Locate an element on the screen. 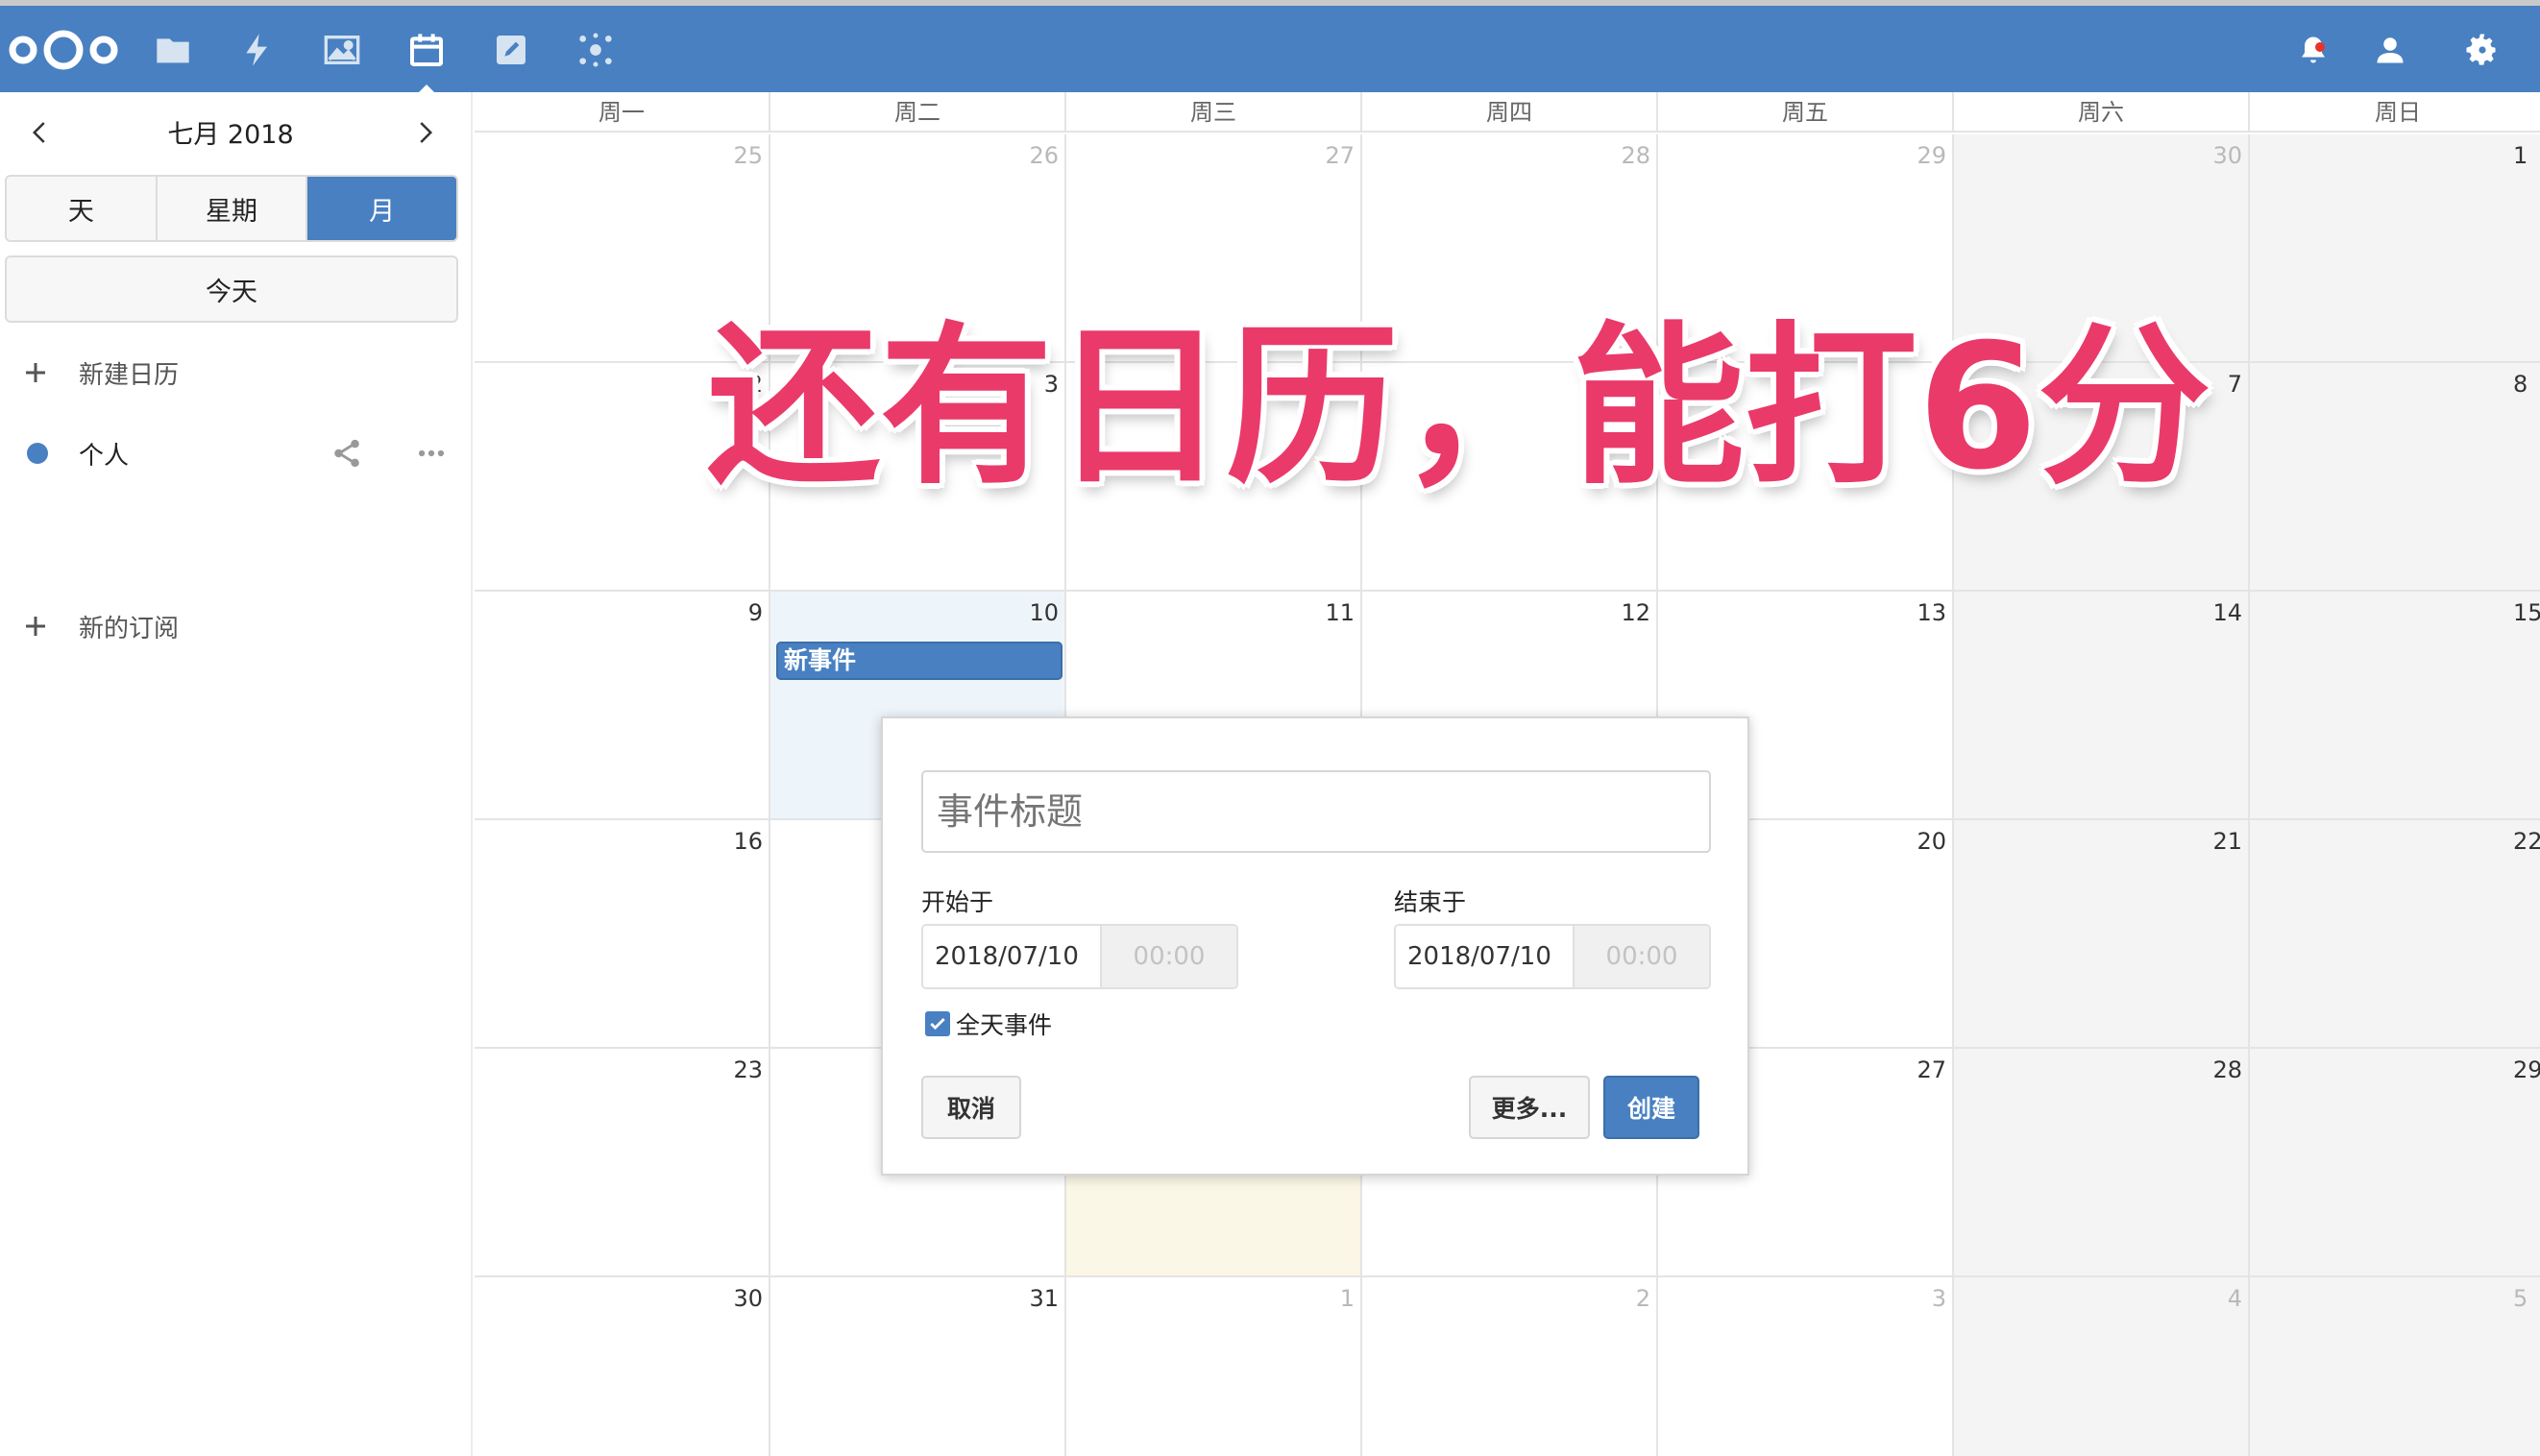 The height and width of the screenshot is (1456, 2540). new-subscription-row: 新的订阅 is located at coordinates (236, 626).